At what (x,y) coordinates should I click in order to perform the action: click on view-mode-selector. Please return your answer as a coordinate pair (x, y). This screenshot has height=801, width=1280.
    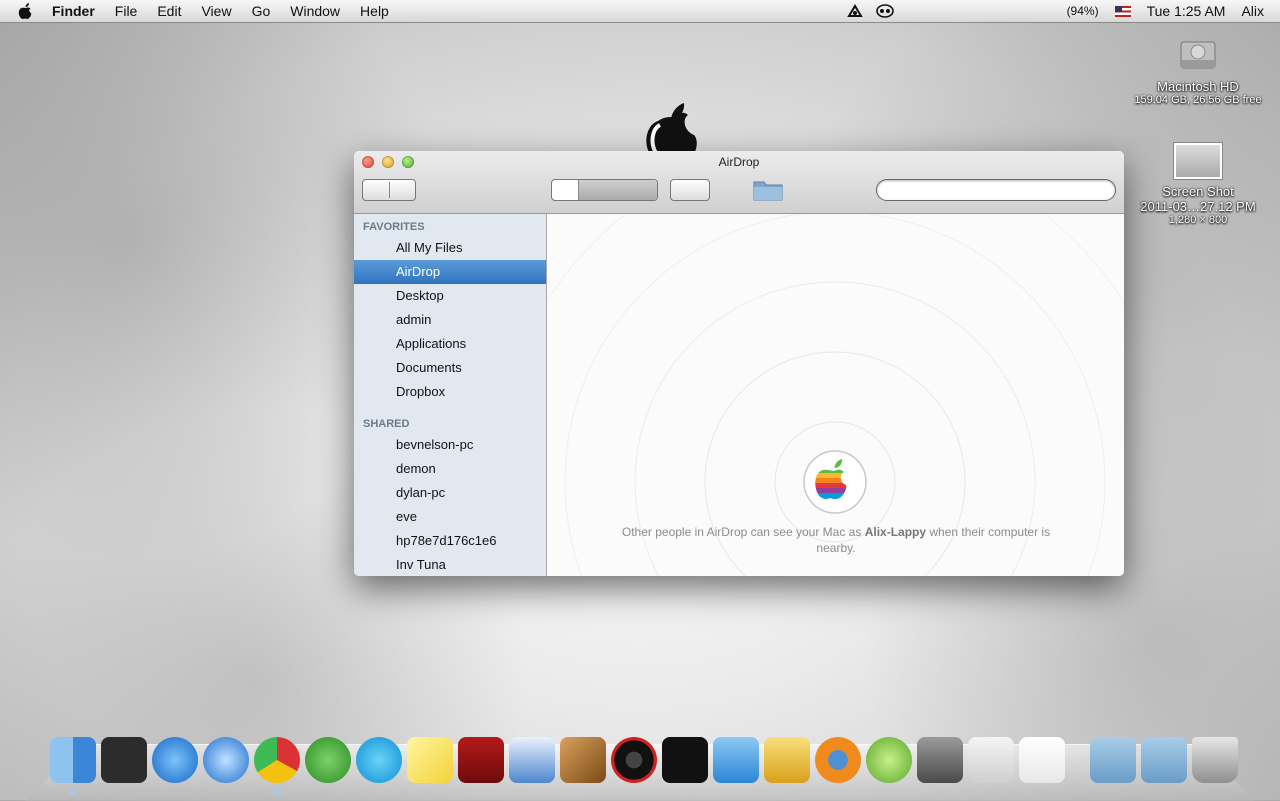
    Looking at the image, I should click on (604, 190).